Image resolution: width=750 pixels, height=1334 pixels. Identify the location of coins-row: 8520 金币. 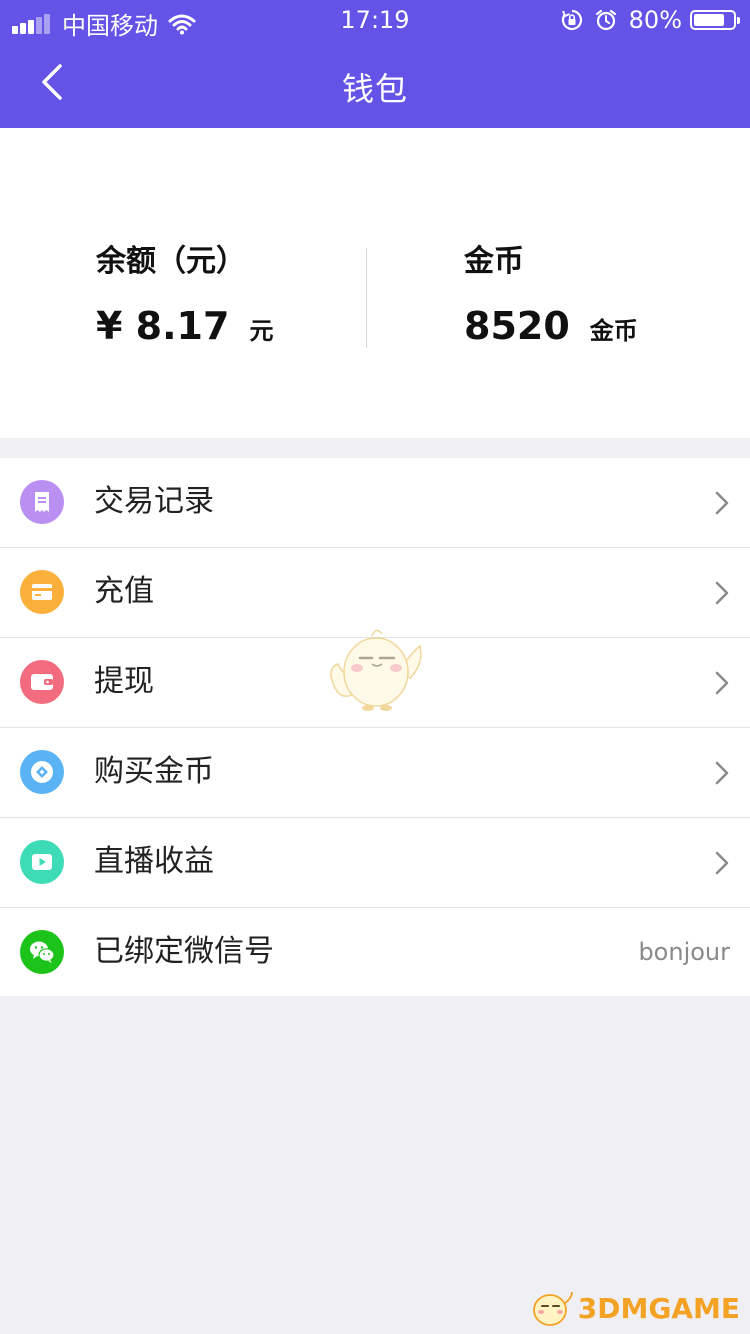
(551, 326).